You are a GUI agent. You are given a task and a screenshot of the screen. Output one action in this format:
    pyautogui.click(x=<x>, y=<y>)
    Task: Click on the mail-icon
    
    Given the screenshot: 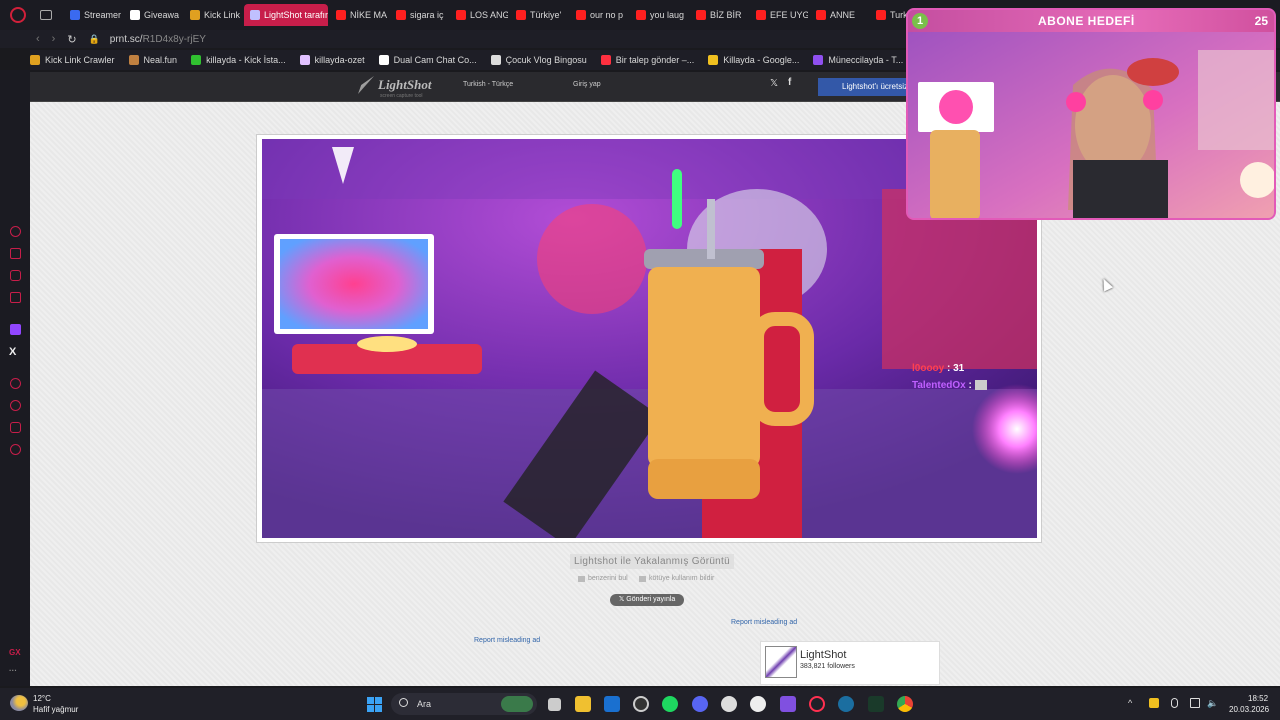 What is the action you would take?
    pyautogui.click(x=15, y=297)
    